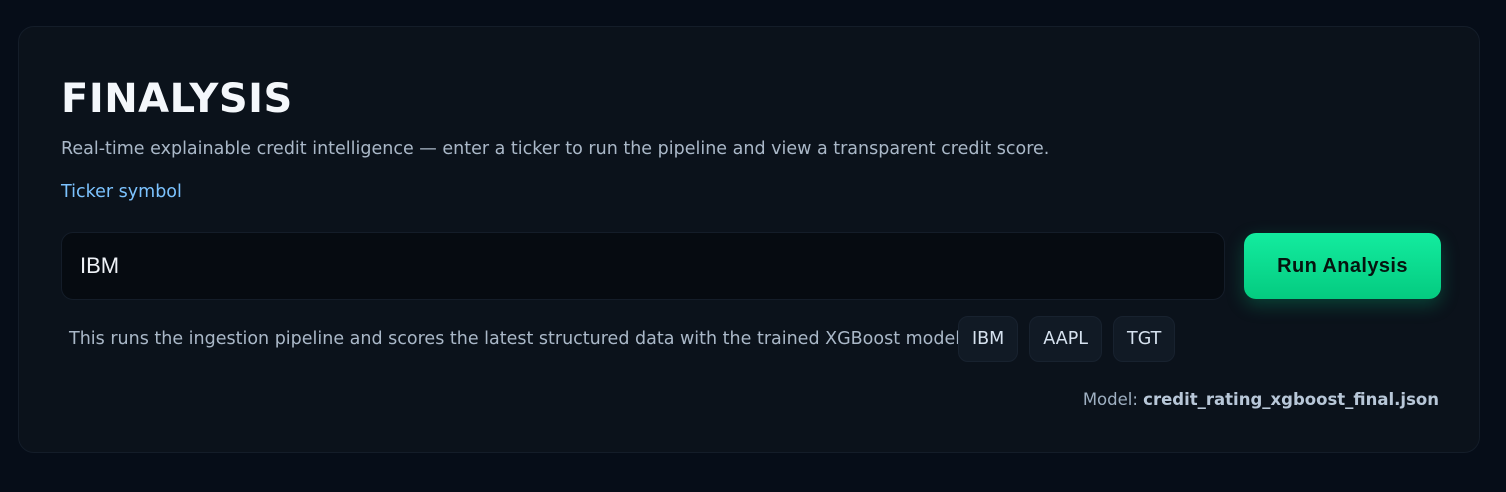  Describe the element at coordinates (177, 99) in the screenshot. I see `app-title: FINALYSIS` at that location.